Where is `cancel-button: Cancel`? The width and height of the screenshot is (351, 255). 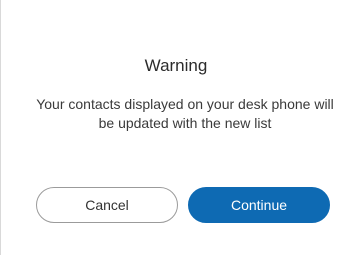 cancel-button: Cancel is located at coordinates (107, 205).